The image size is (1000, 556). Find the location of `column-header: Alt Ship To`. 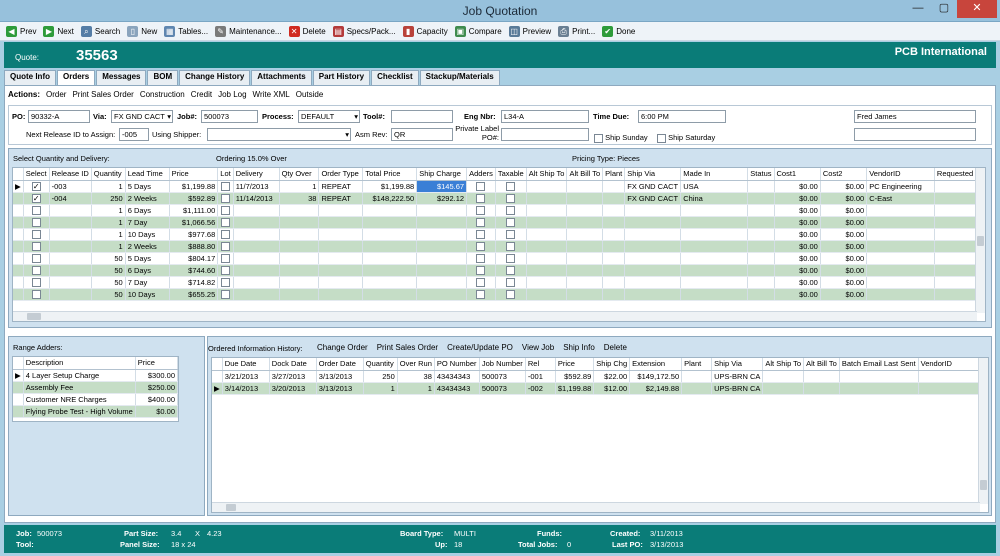

column-header: Alt Ship To is located at coordinates (547, 174).